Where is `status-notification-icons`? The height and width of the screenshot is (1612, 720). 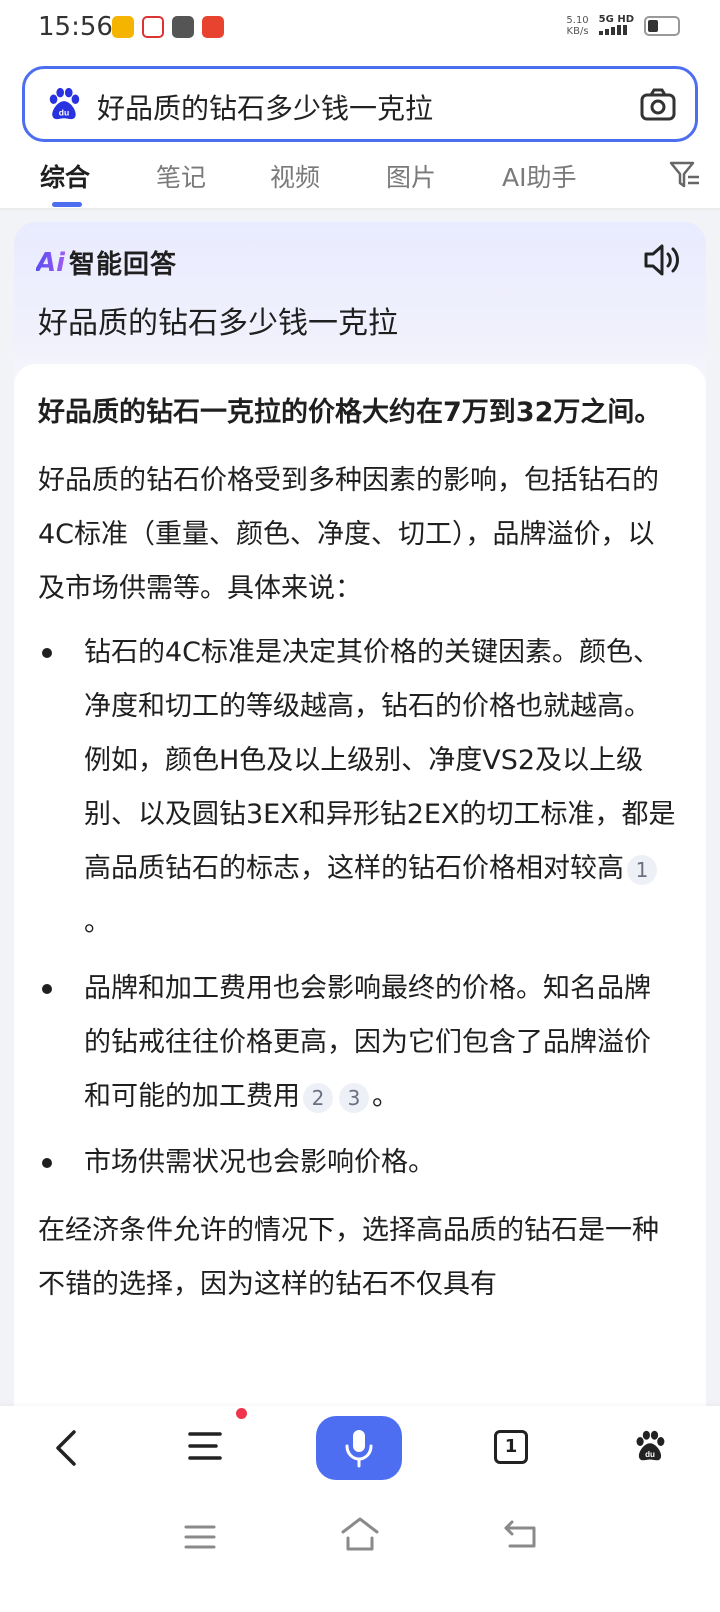
status-notification-icons is located at coordinates (168, 27).